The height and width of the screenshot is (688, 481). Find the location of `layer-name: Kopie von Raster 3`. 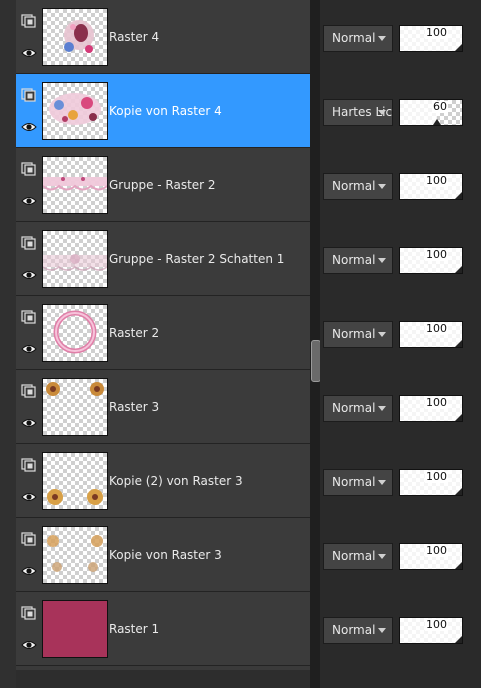

layer-name: Kopie von Raster 3 is located at coordinates (165, 555).